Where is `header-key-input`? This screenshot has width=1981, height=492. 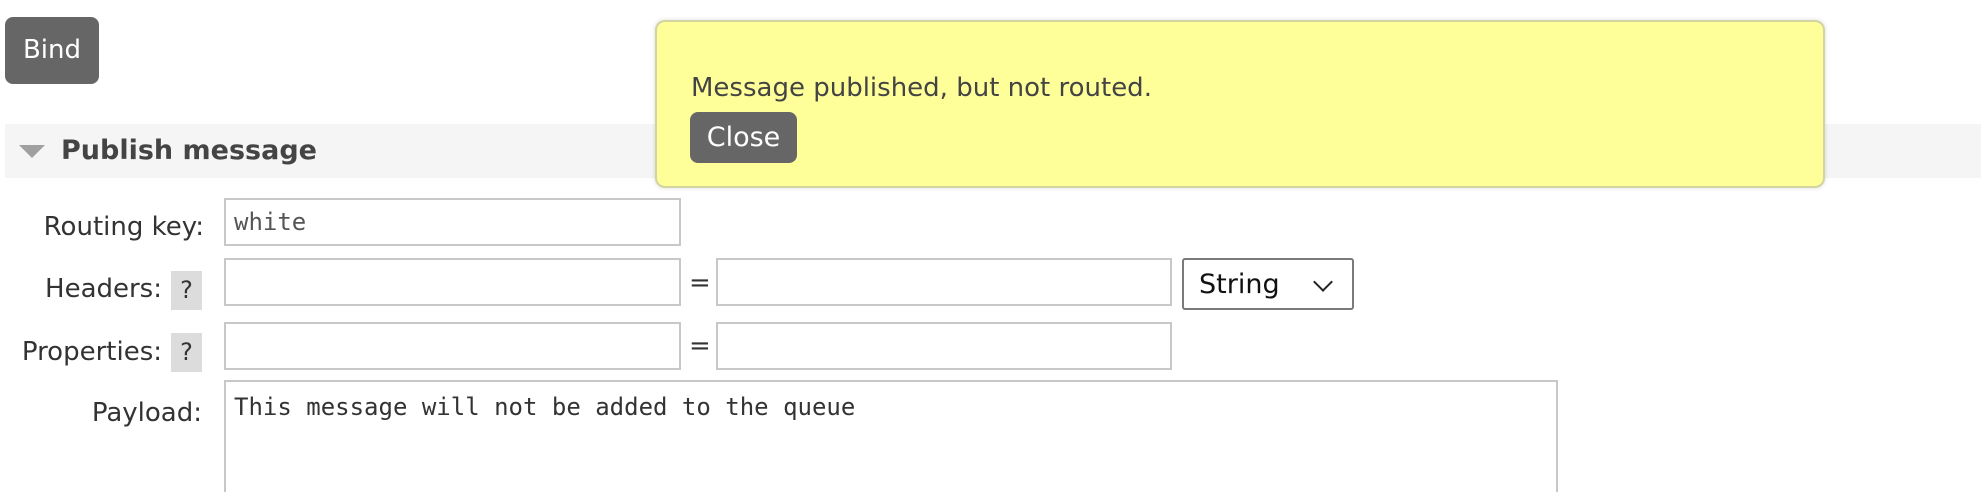 header-key-input is located at coordinates (452, 282).